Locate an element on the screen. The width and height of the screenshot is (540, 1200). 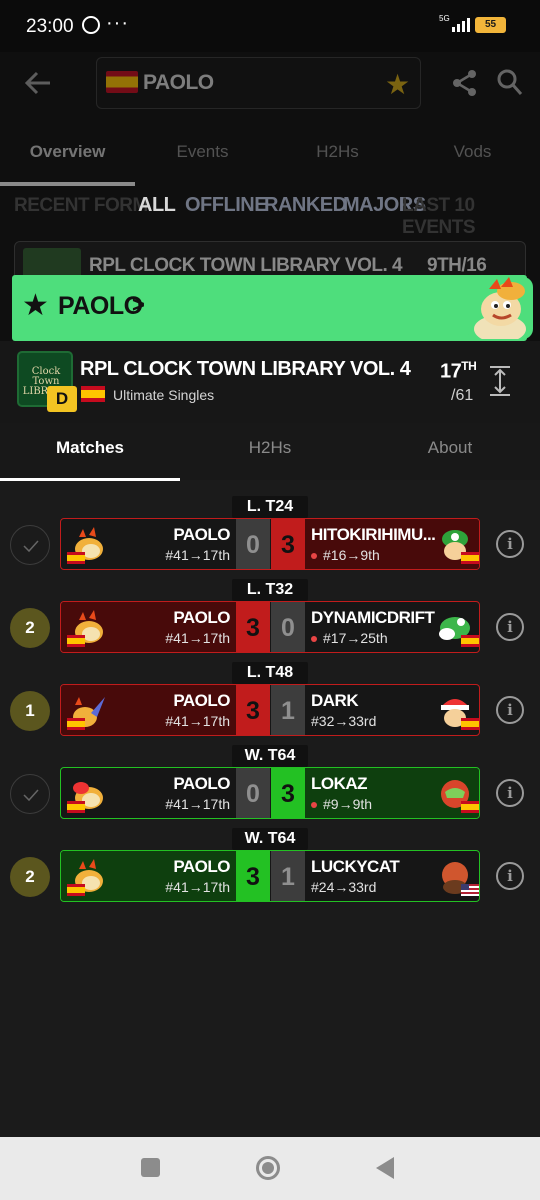
tier-badge: D is located at coordinates (62, 399).